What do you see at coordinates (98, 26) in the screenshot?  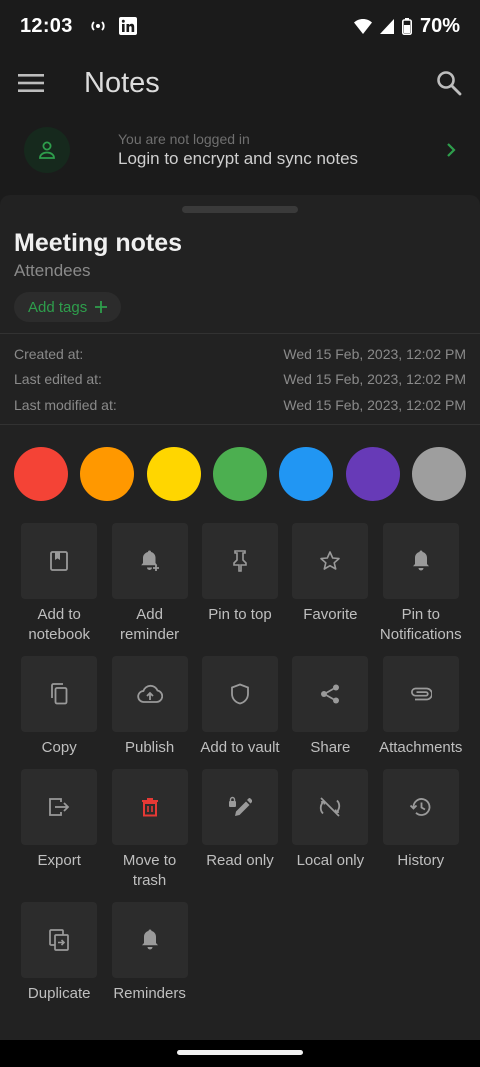 I see `hotspot-icon` at bounding box center [98, 26].